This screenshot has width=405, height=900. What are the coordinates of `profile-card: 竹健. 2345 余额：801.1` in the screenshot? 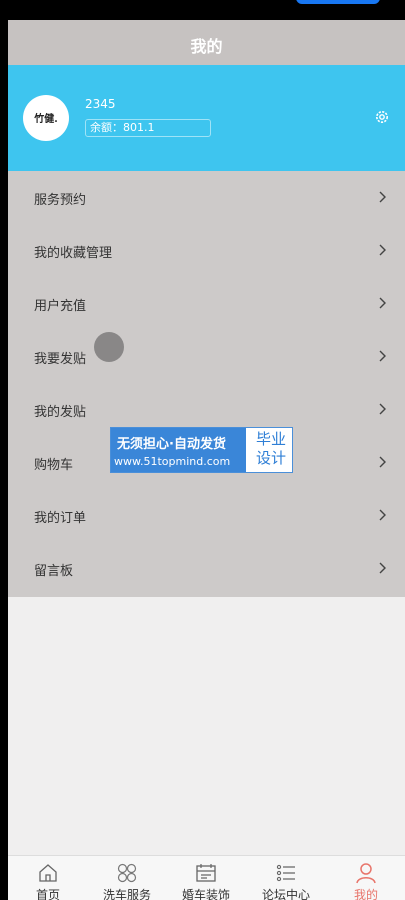 It's located at (206, 118).